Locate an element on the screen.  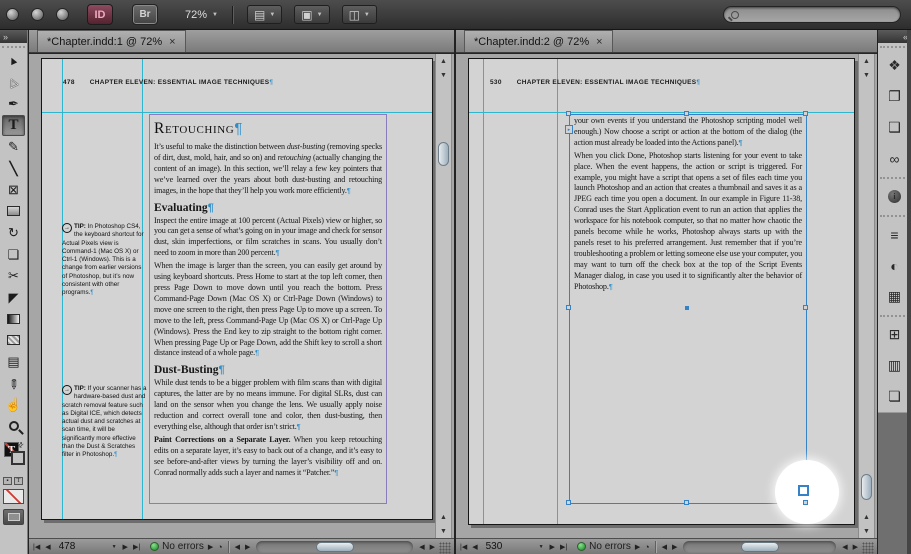
gradient-feather-tool is located at coordinates (13, 341).